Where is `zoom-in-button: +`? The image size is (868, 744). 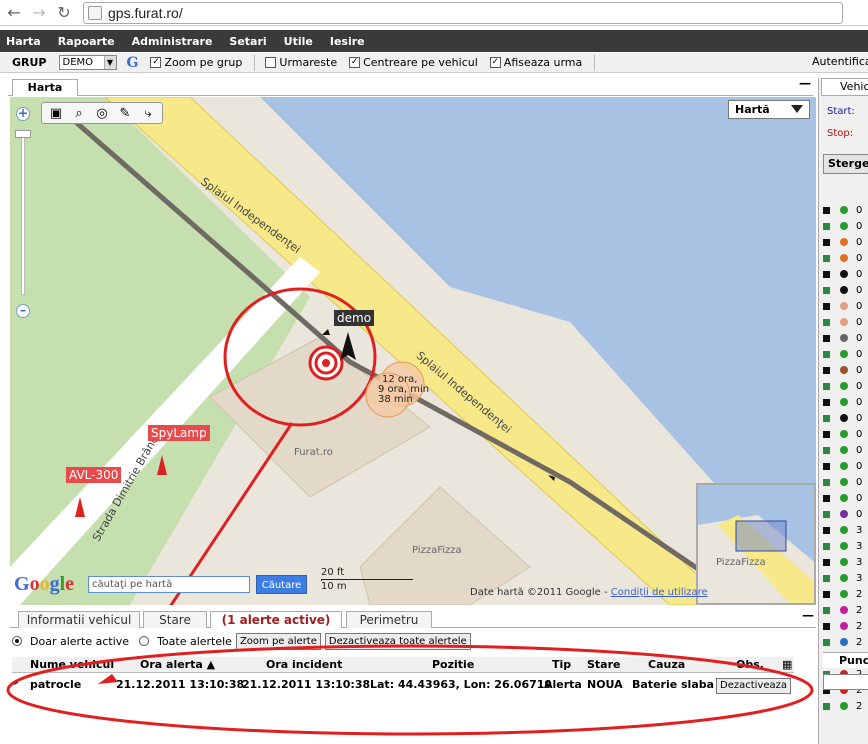
zoom-in-button: + is located at coordinates (23, 114).